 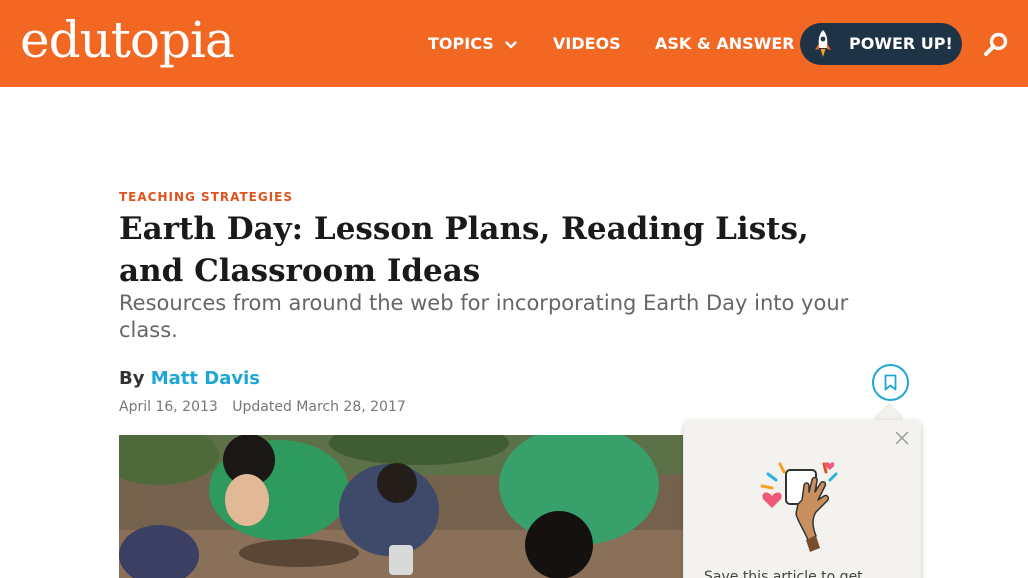 I want to click on chevron-down-icon, so click(x=511, y=44).